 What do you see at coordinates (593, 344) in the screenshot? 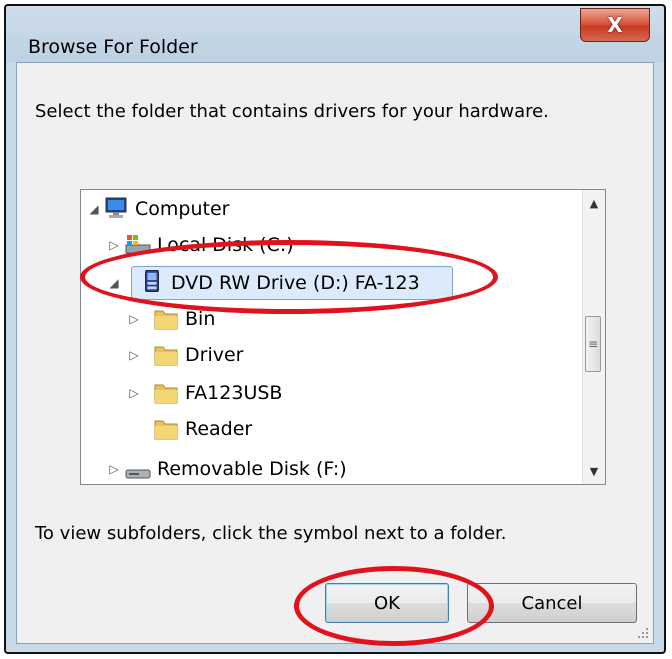
I see `scroll-thumb: ≡` at bounding box center [593, 344].